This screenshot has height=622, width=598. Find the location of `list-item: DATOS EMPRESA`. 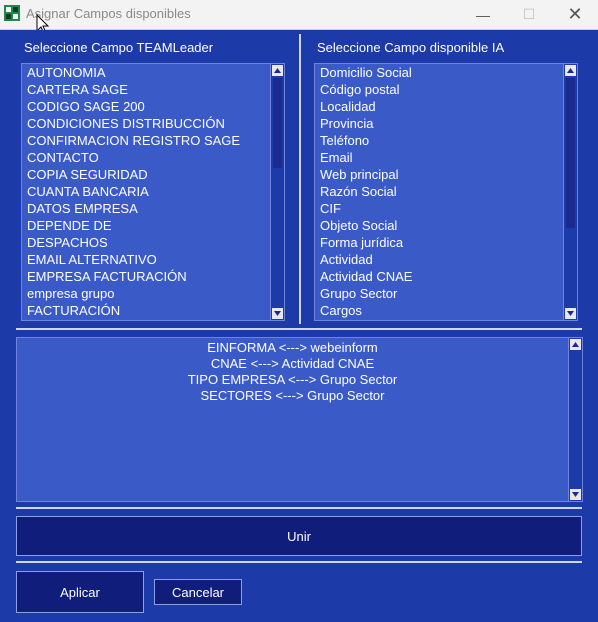

list-item: DATOS EMPRESA is located at coordinates (146, 208).